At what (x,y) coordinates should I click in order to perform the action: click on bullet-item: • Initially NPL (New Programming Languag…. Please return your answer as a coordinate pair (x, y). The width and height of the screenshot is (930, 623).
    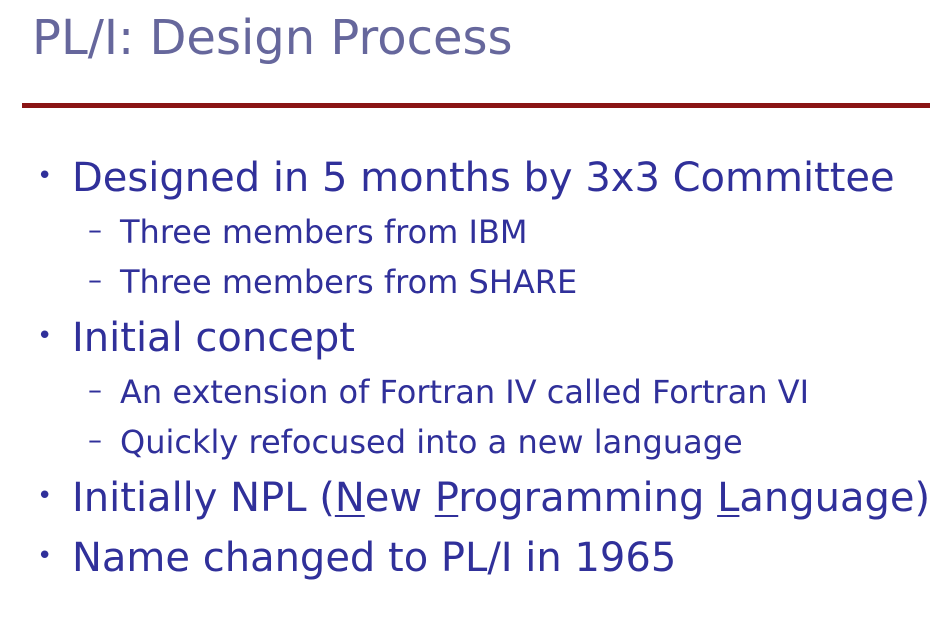
    Looking at the image, I should click on (483, 498).